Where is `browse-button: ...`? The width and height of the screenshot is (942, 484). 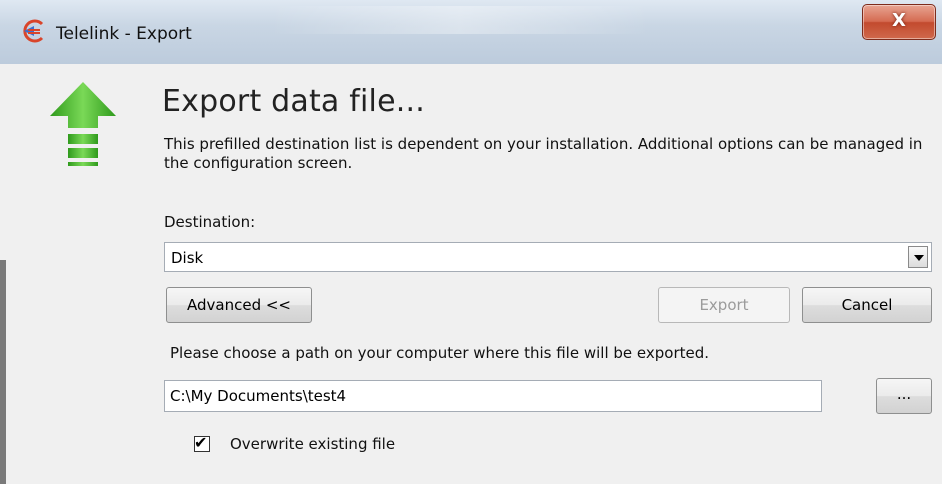 browse-button: ... is located at coordinates (904, 396).